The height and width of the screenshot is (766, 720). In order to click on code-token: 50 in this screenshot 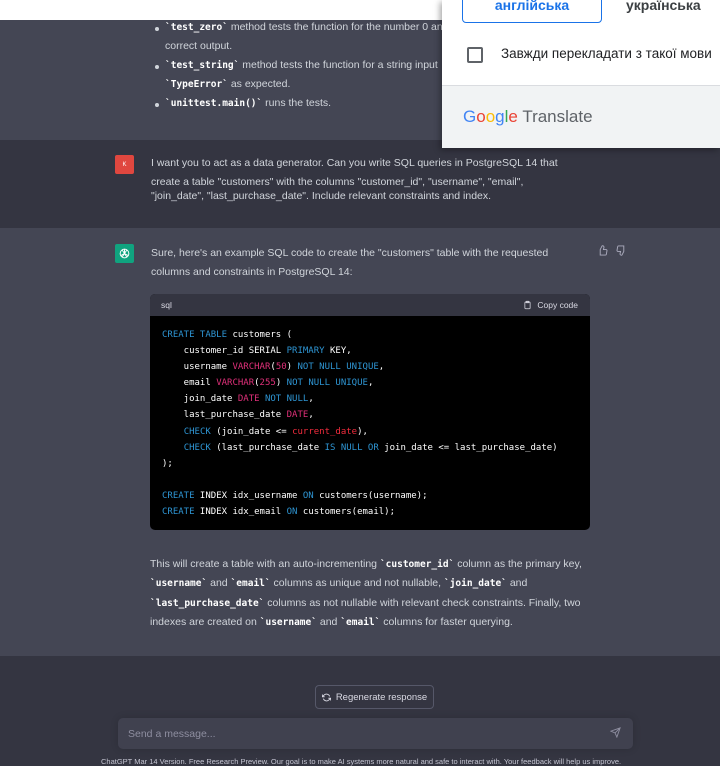, I will do `click(281, 367)`.